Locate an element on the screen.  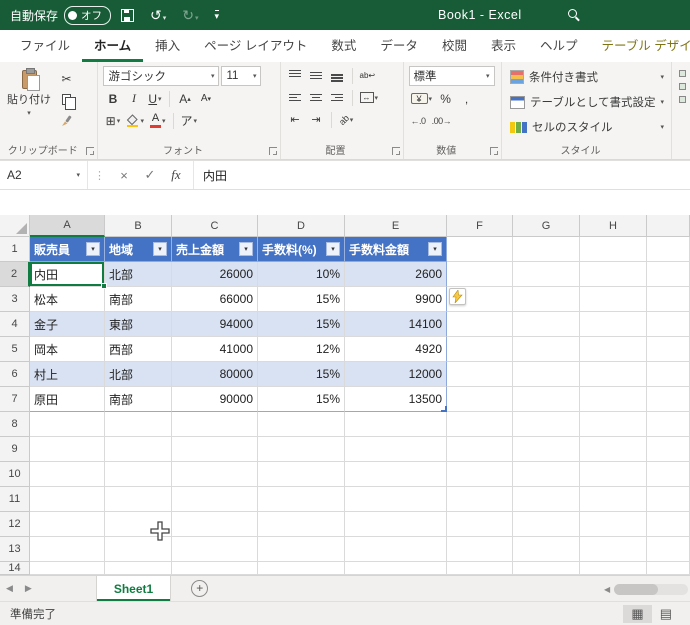
cell-G5 is located at coordinates (546, 349).